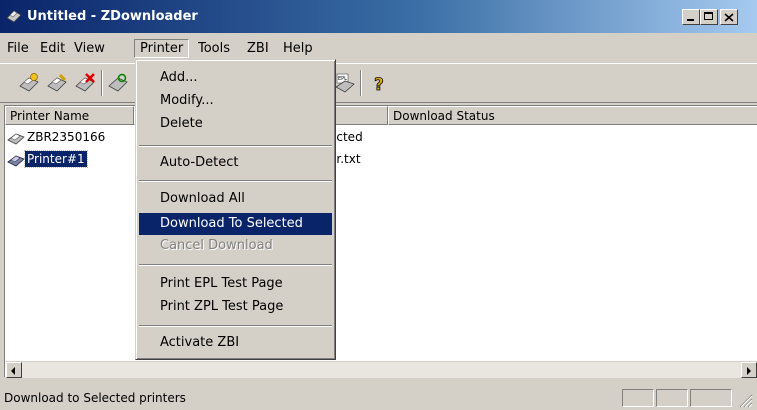 The image size is (757, 410). What do you see at coordinates (381, 115) in the screenshot?
I see `list-header: Printer Name d File Download Status` at bounding box center [381, 115].